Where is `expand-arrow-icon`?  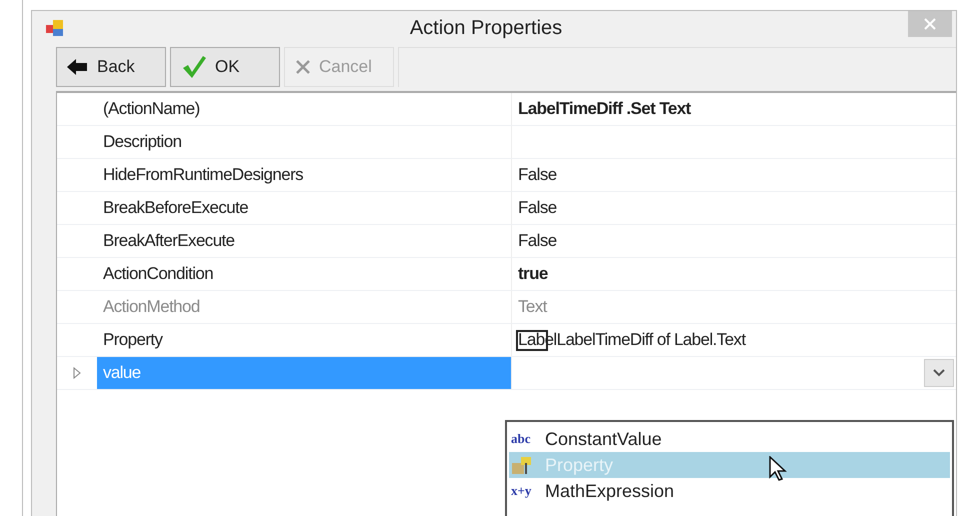 expand-arrow-icon is located at coordinates (77, 373).